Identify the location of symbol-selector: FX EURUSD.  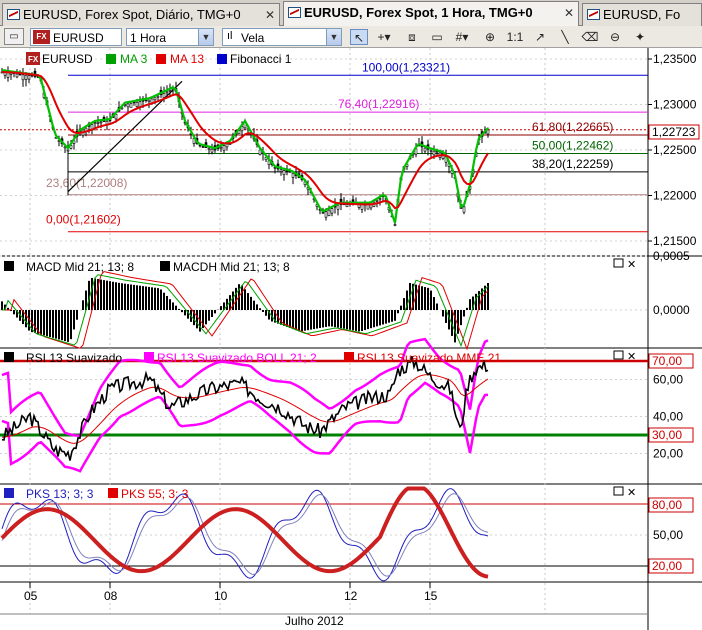
(76, 37).